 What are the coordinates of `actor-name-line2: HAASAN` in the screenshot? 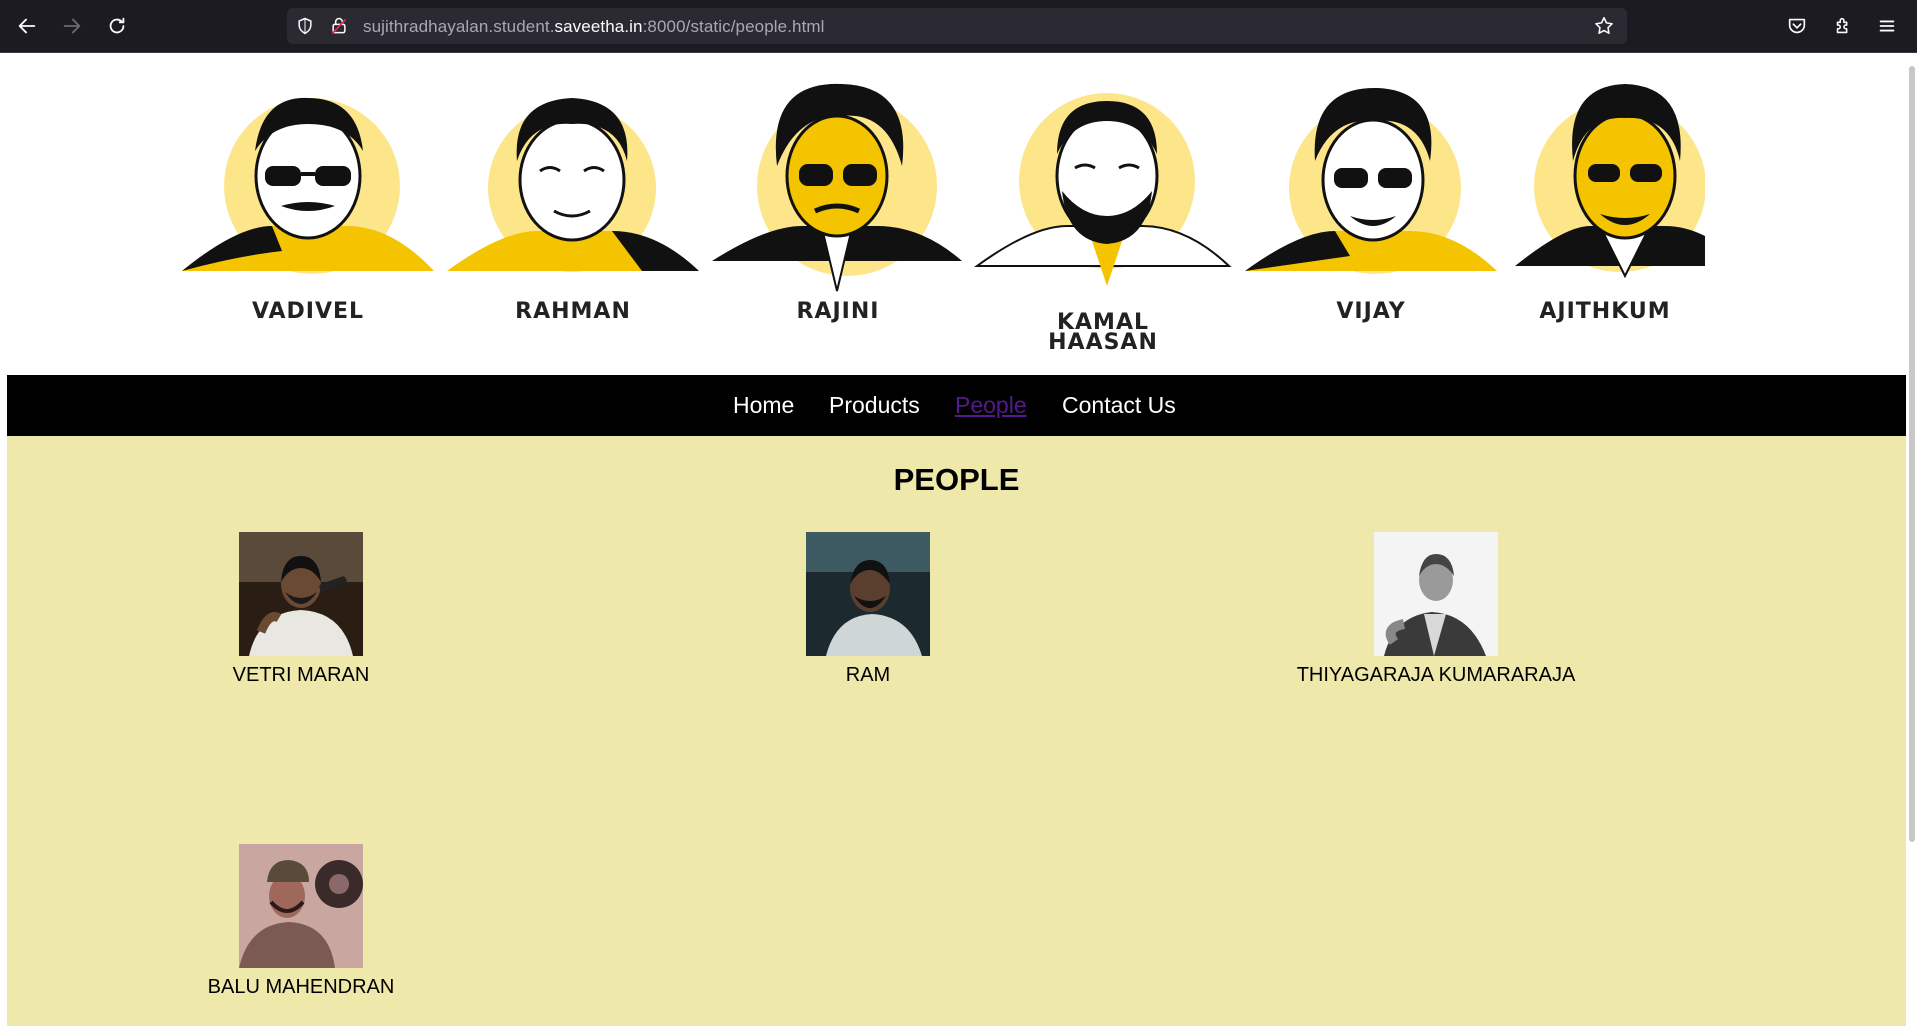 It's located at (1103, 342).